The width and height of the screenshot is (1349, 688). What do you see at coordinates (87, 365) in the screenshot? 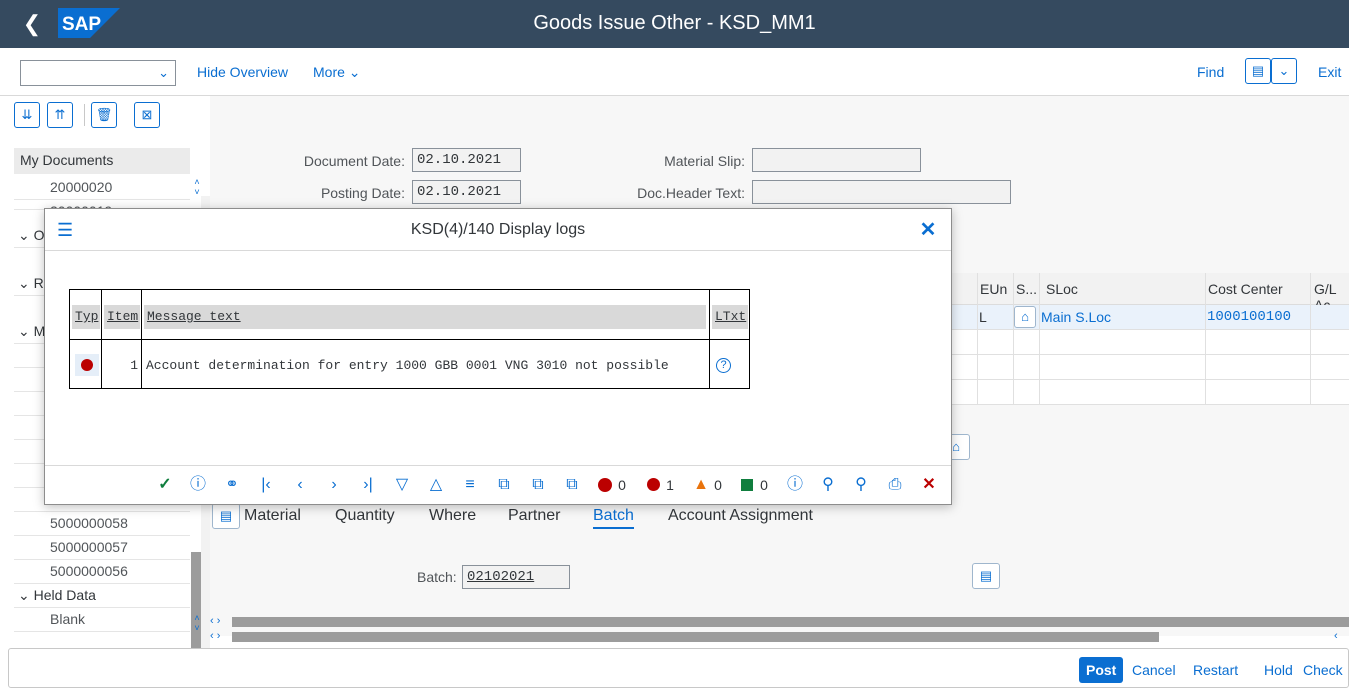
I see `error-status-icon` at bounding box center [87, 365].